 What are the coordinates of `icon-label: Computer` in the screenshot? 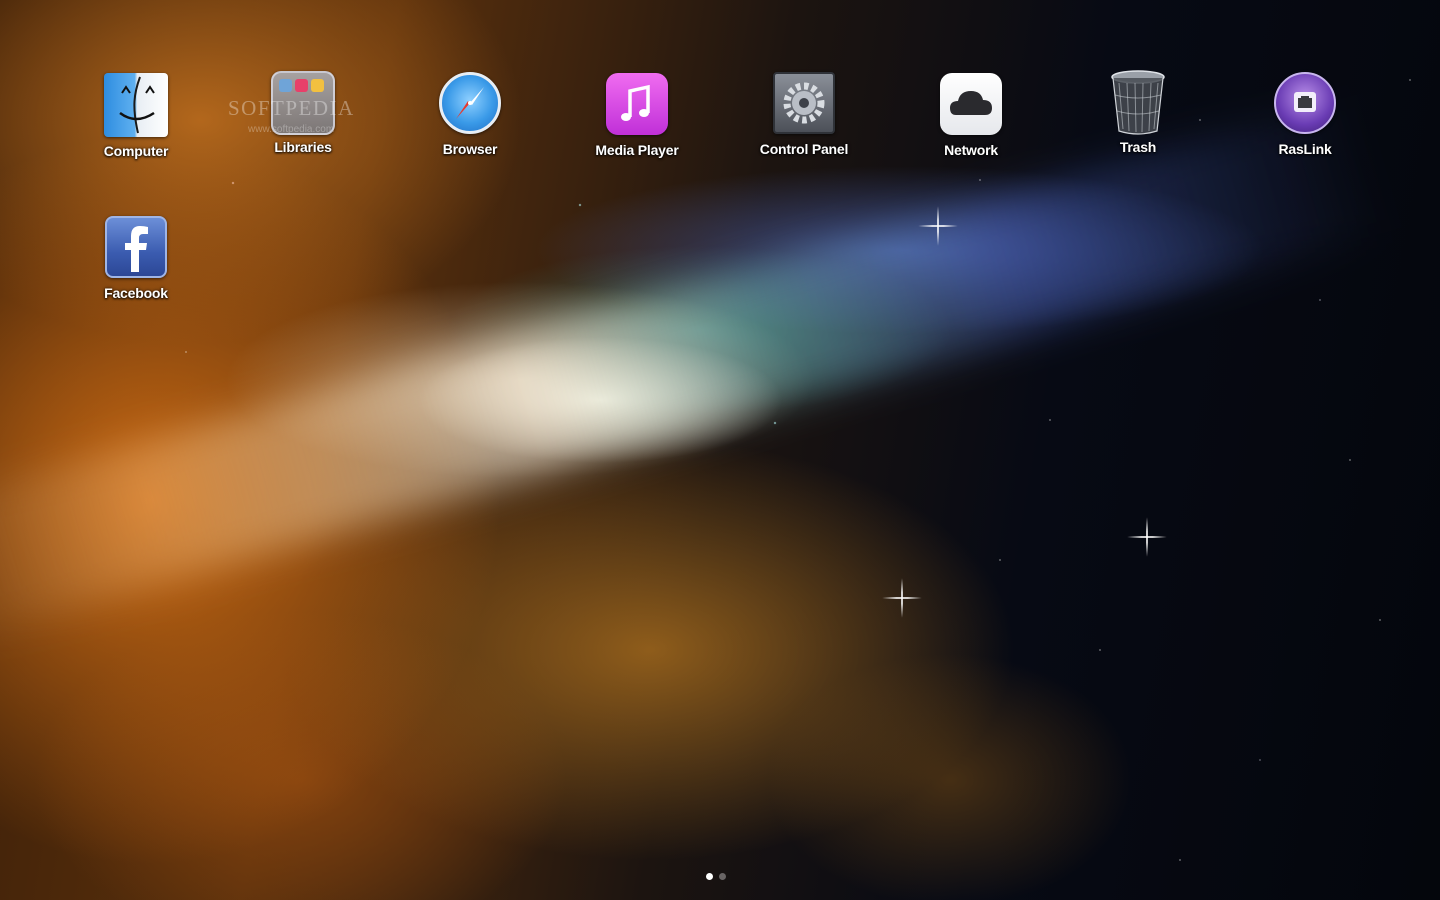 It's located at (136, 151).